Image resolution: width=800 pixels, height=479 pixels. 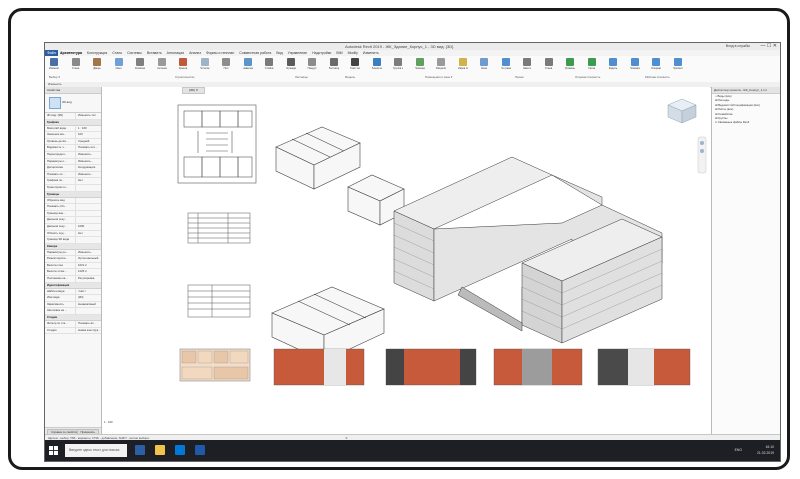 What do you see at coordinates (180, 450) in the screenshot?
I see `edge-browser-icon` at bounding box center [180, 450].